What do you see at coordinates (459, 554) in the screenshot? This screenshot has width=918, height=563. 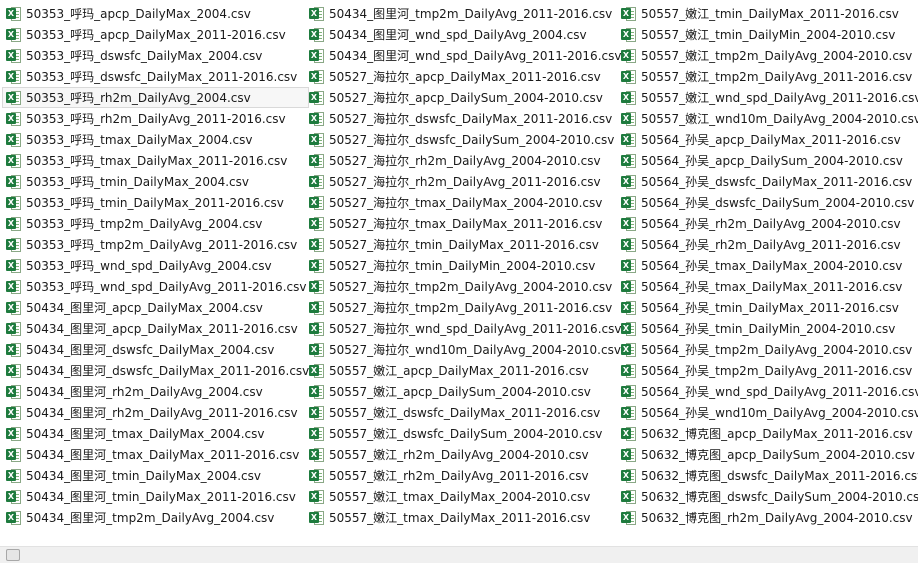 I see `horizontal-scrollbar` at bounding box center [459, 554].